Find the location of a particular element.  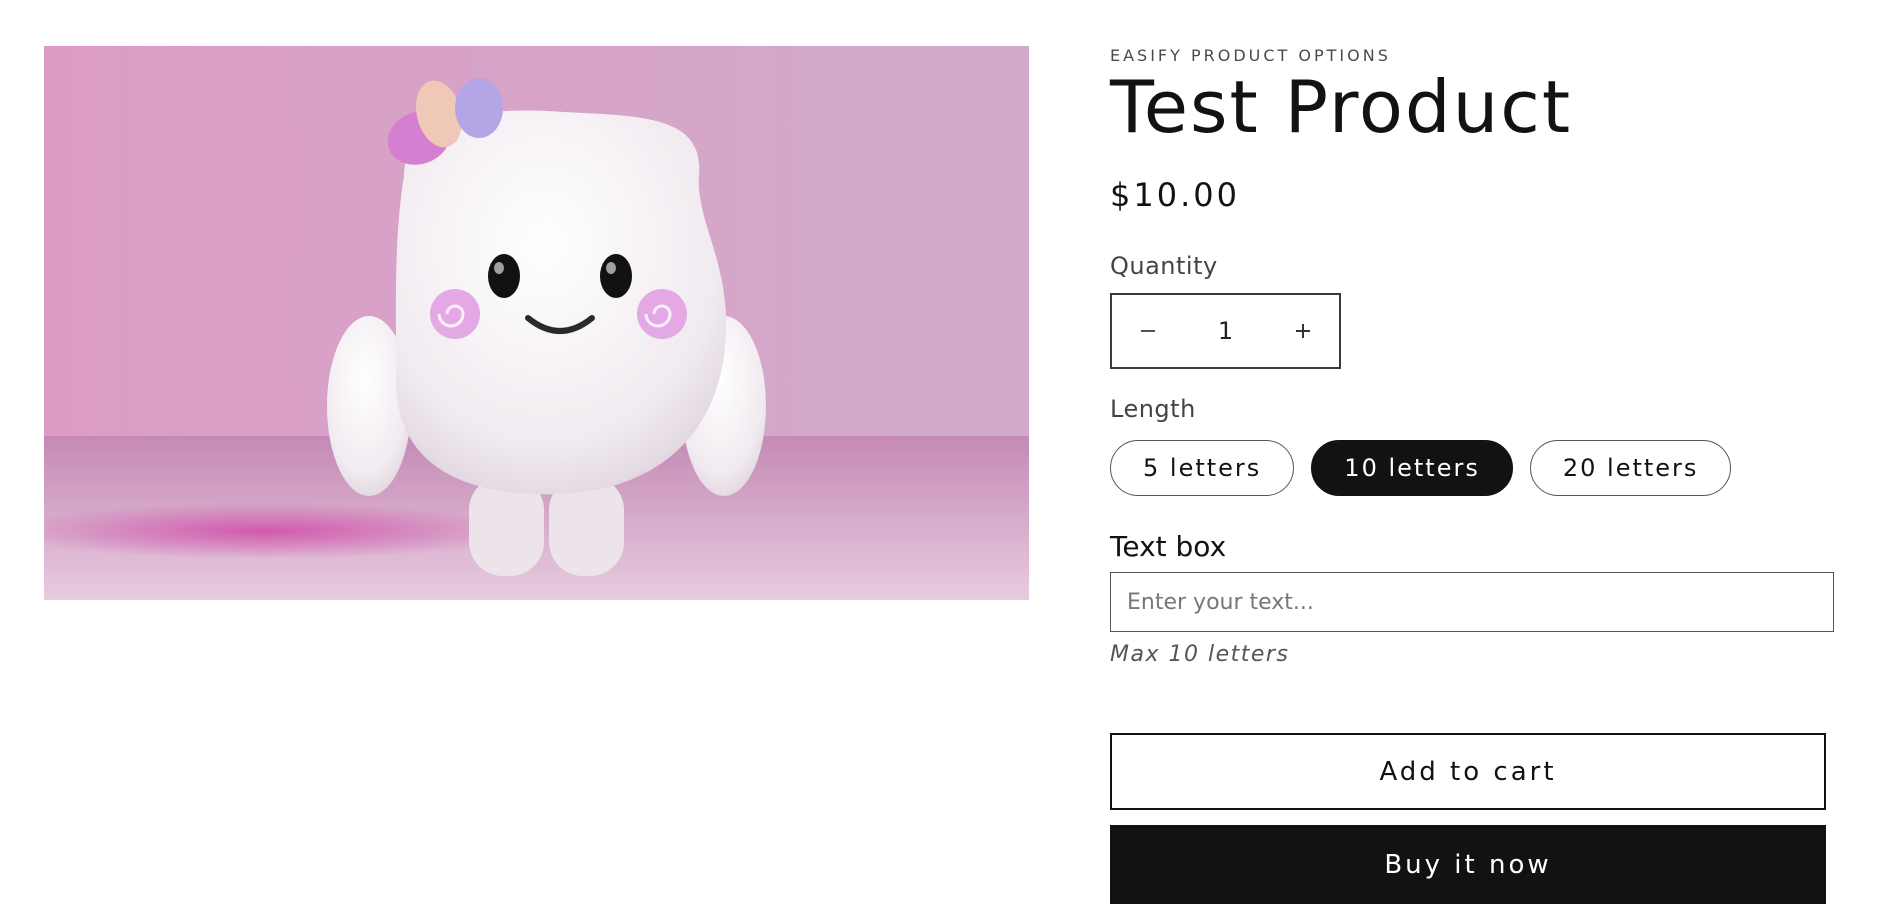

minus-icon is located at coordinates (1148, 331).